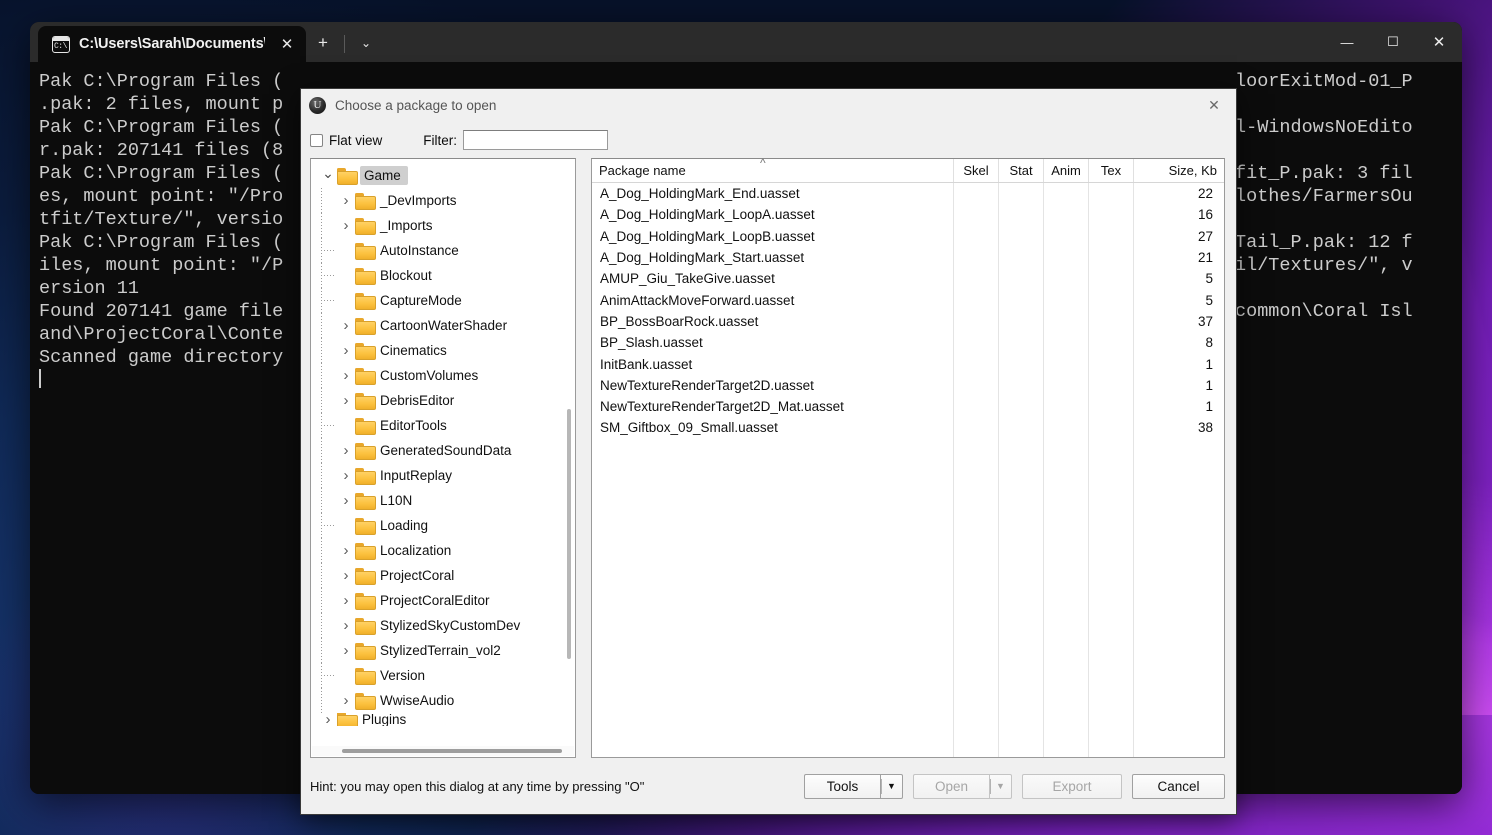  What do you see at coordinates (908, 342) in the screenshot?
I see `package-row: BP_Slash.uasset 8` at bounding box center [908, 342].